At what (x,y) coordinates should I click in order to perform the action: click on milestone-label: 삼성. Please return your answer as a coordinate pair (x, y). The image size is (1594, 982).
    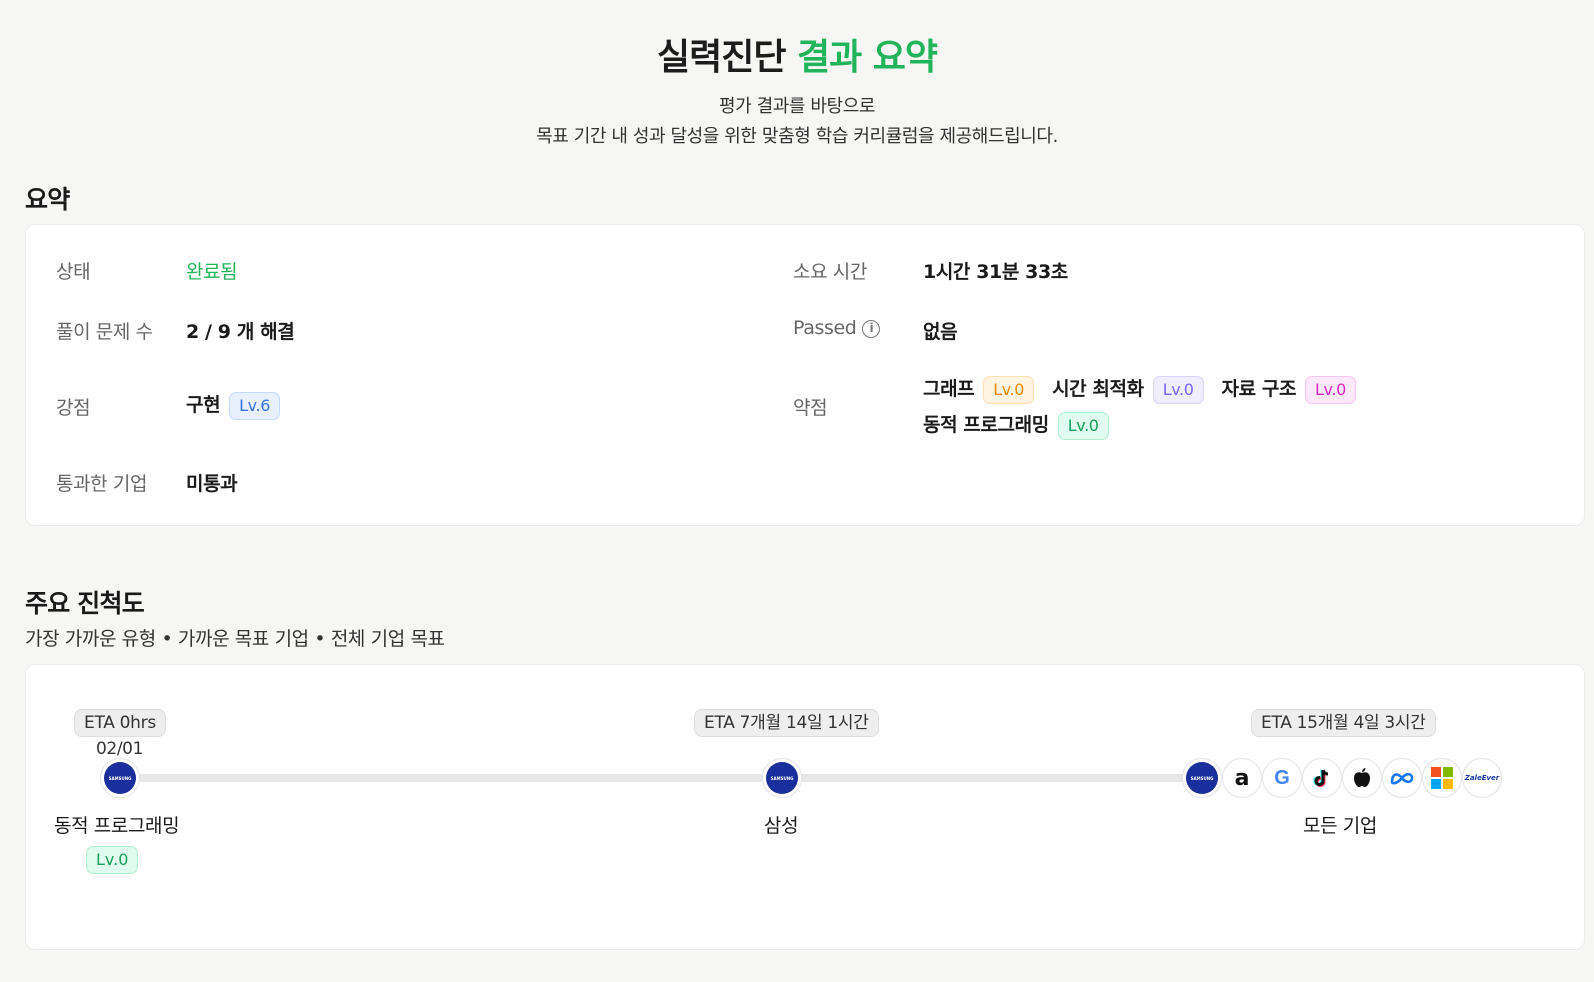
    Looking at the image, I should click on (781, 826).